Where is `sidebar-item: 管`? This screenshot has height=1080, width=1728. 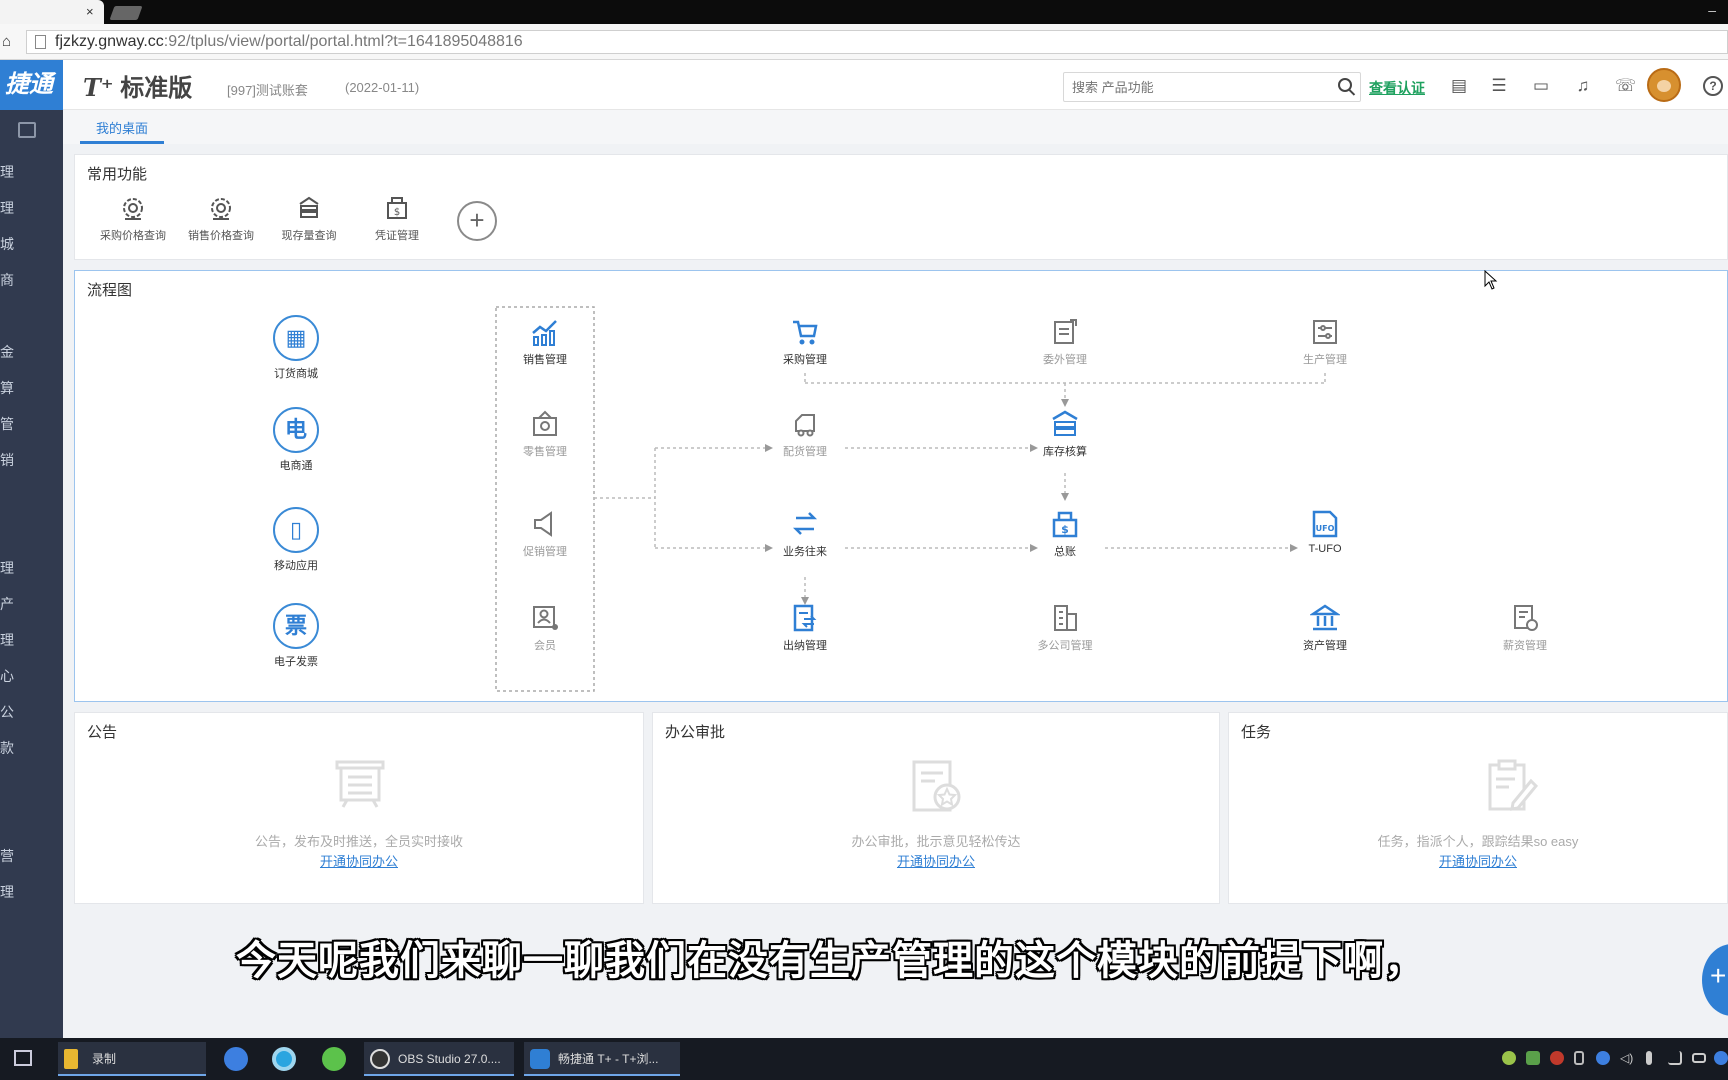
sidebar-item: 管 is located at coordinates (31, 424).